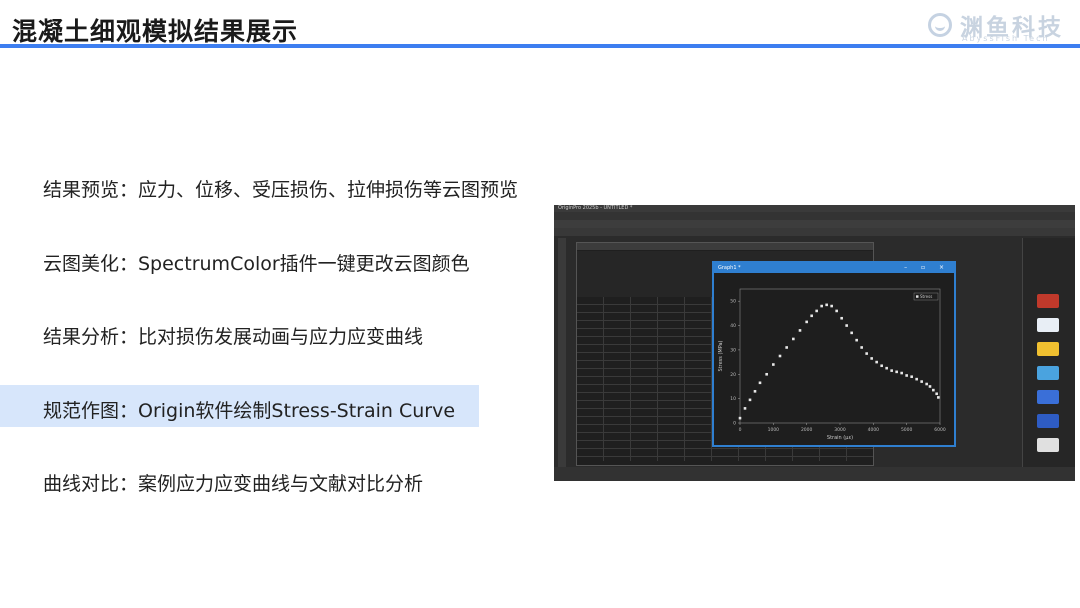 This screenshot has width=1080, height=608. Describe the element at coordinates (233, 337) in the screenshot. I see `list-item: 结果分析：比对损伤发展动画与应力应变曲线` at that location.